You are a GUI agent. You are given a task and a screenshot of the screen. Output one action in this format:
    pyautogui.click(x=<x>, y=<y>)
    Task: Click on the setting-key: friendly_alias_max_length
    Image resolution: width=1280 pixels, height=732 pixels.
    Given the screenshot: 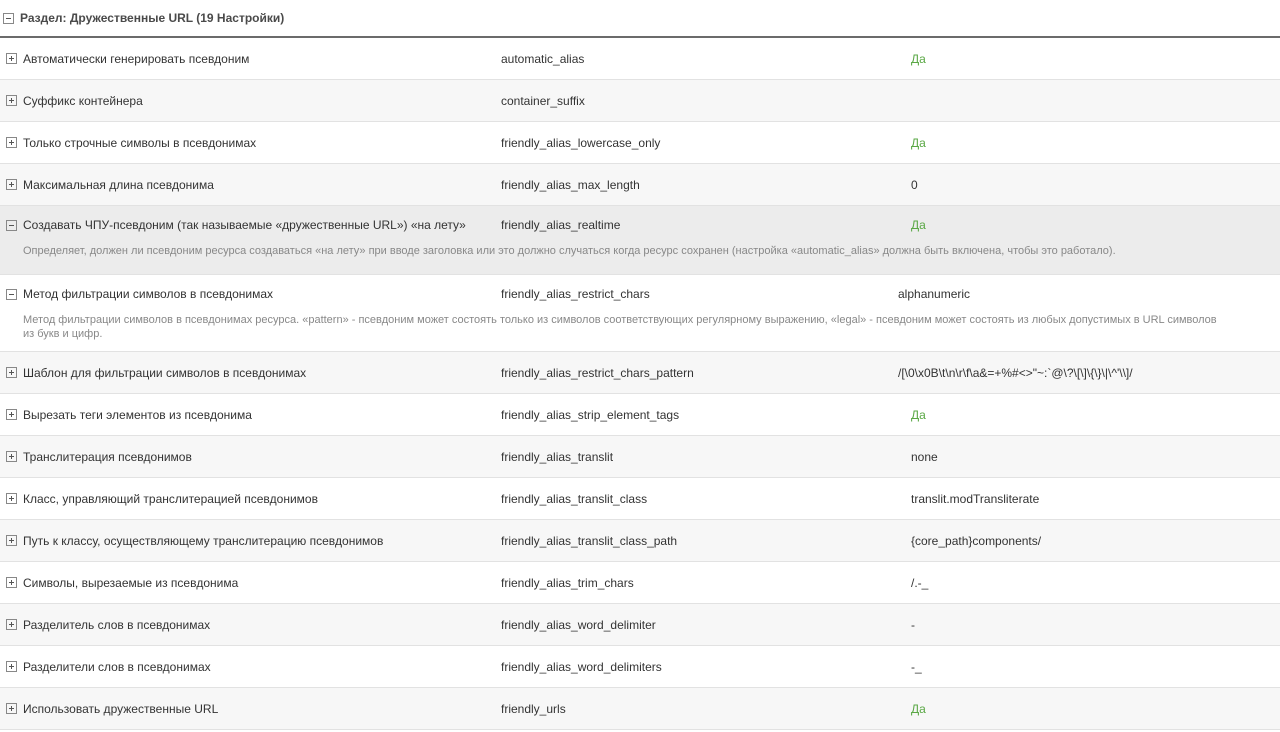 What is the action you would take?
    pyautogui.click(x=570, y=184)
    